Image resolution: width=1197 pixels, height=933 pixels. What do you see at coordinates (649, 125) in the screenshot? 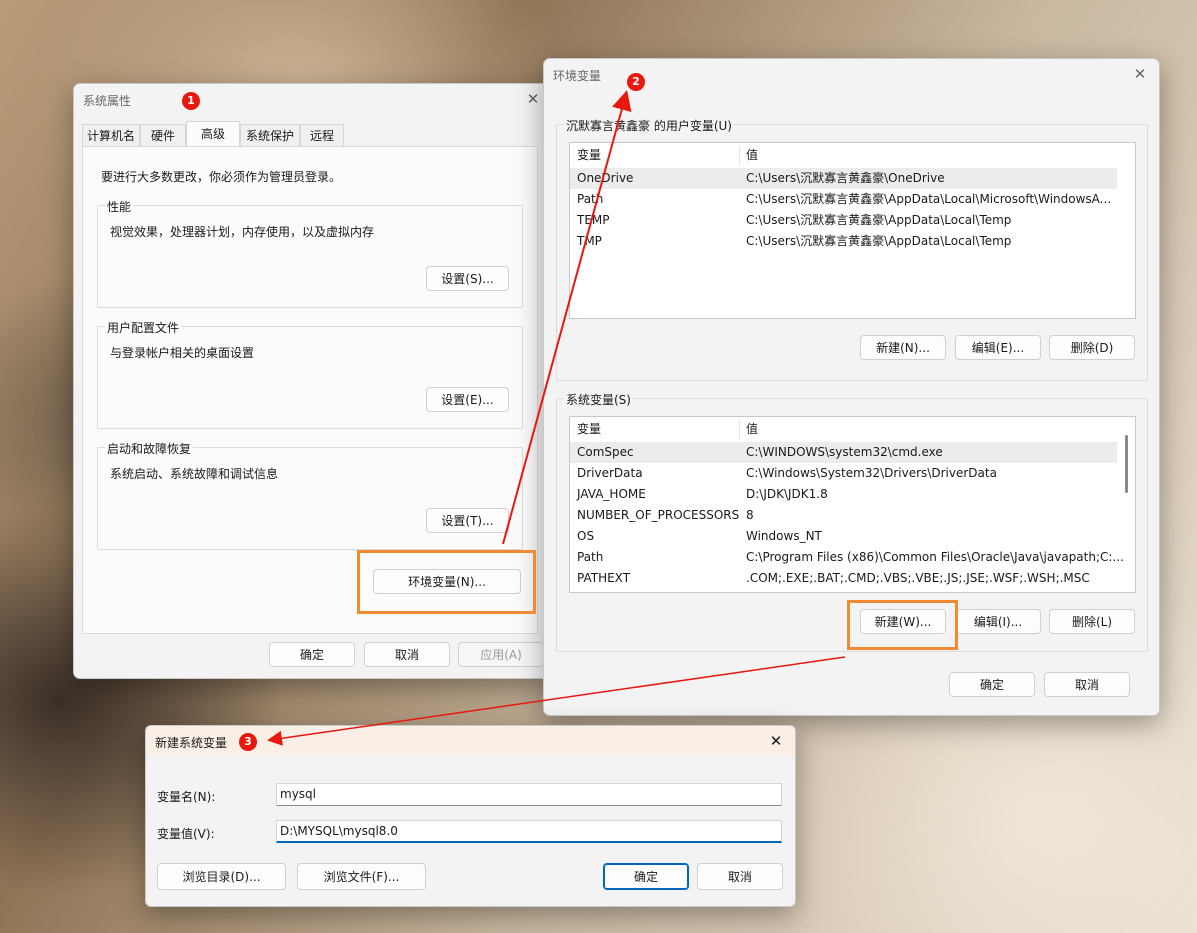
I see `user-variables-label: 沉默寡言黄鑫豪 的用户变量(U)` at bounding box center [649, 125].